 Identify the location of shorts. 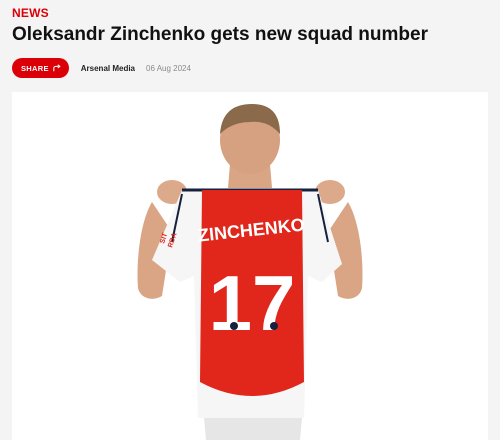
(253, 429).